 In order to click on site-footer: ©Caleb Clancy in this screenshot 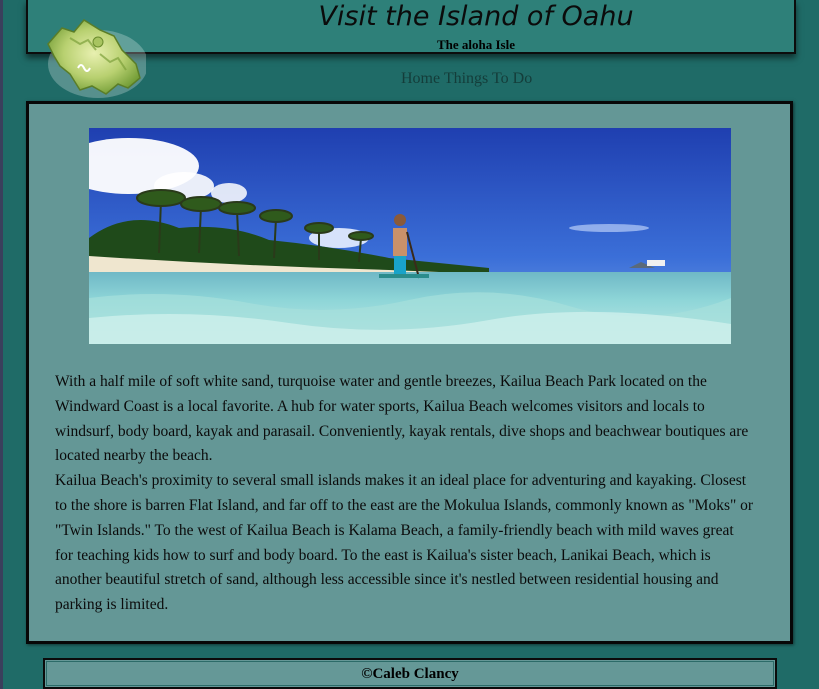, I will do `click(410, 673)`.